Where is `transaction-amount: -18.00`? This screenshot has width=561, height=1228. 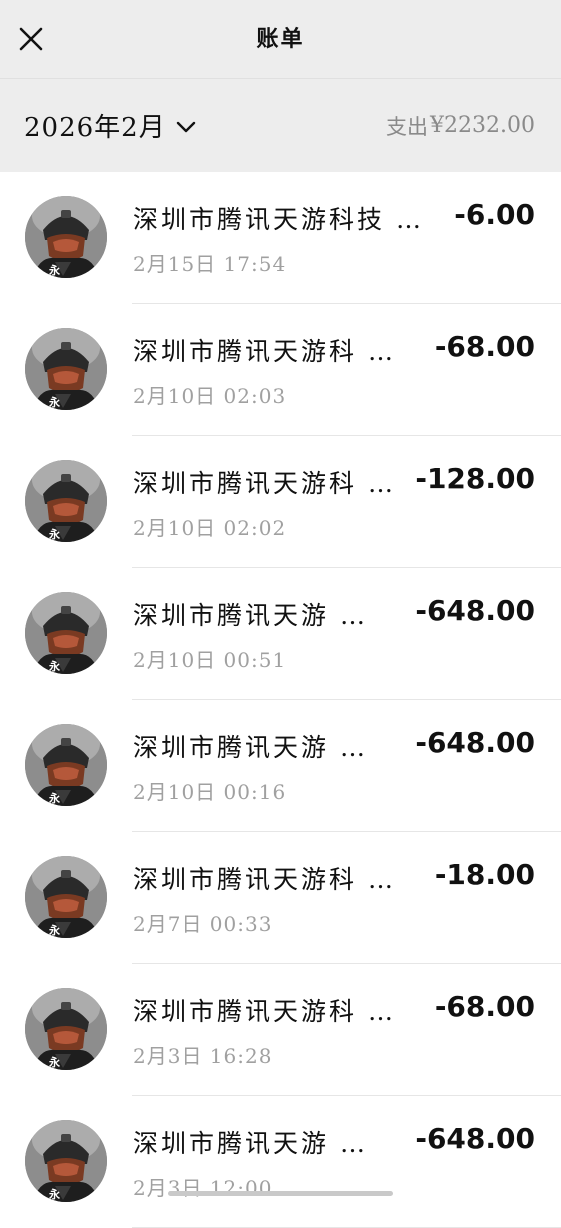
transaction-amount: -18.00 is located at coordinates (484, 874).